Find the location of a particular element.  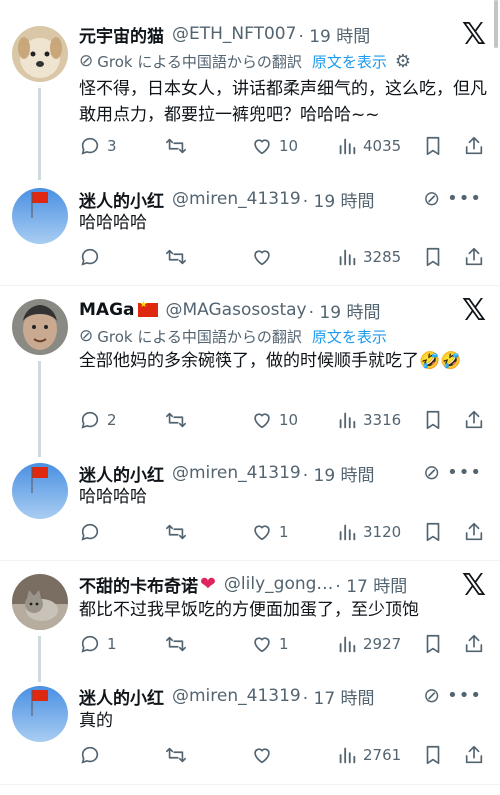

bookmark-icon is located at coordinates (433, 644).